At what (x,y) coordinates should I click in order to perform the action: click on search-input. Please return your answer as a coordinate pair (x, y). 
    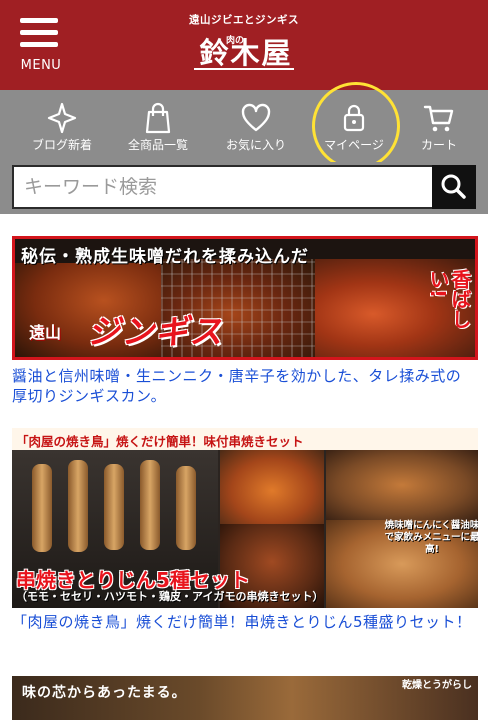
    Looking at the image, I should click on (223, 187).